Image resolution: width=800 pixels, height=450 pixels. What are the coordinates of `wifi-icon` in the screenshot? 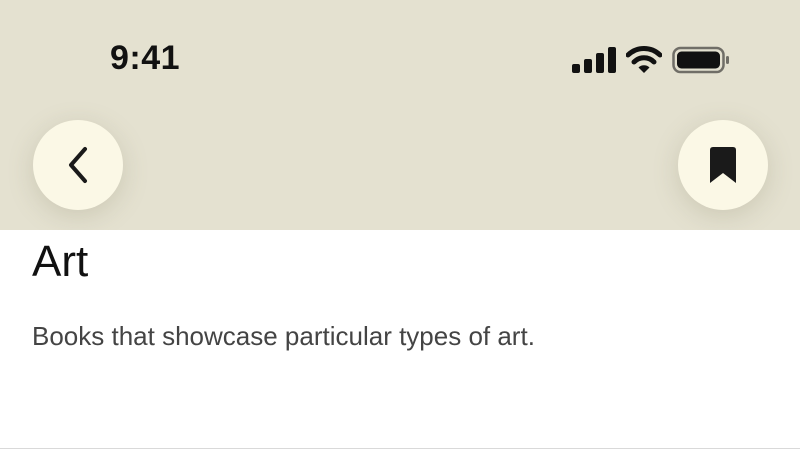 It's located at (644, 60).